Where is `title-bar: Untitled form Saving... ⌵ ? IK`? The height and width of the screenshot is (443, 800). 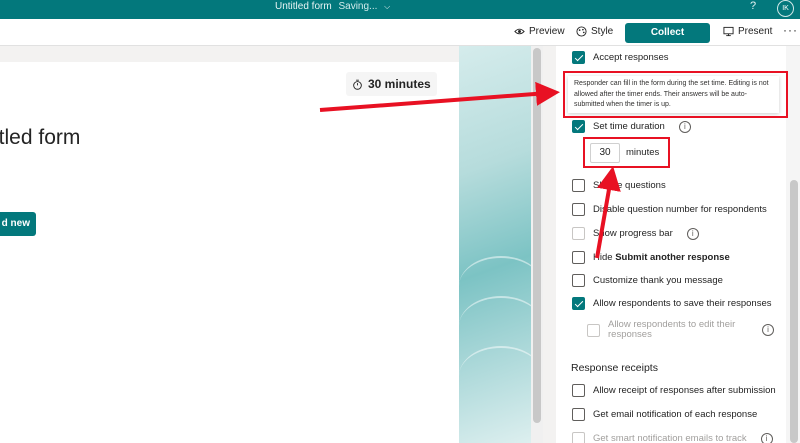
title-bar: Untitled form Saving... ⌵ ? IK is located at coordinates (400, 9).